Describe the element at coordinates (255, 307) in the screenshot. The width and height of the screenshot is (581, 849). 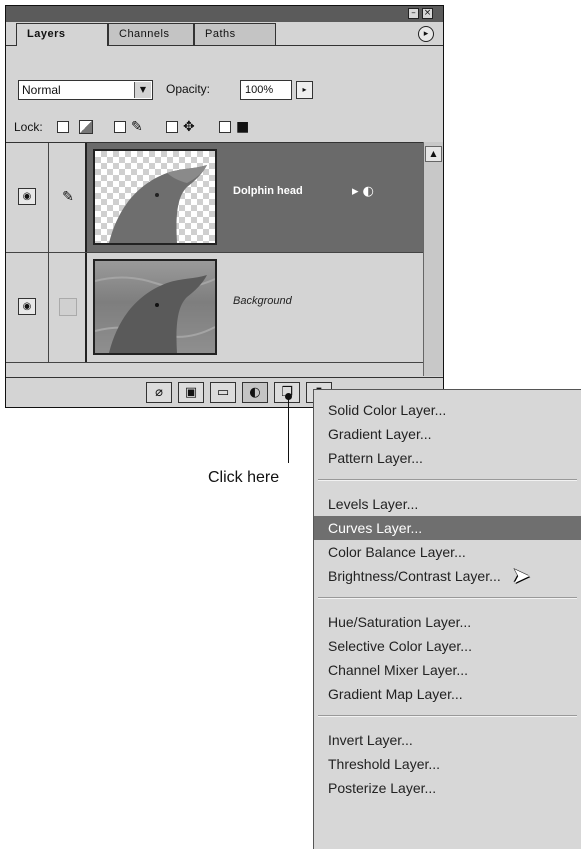
I see `layer-name-cell: Background` at that location.